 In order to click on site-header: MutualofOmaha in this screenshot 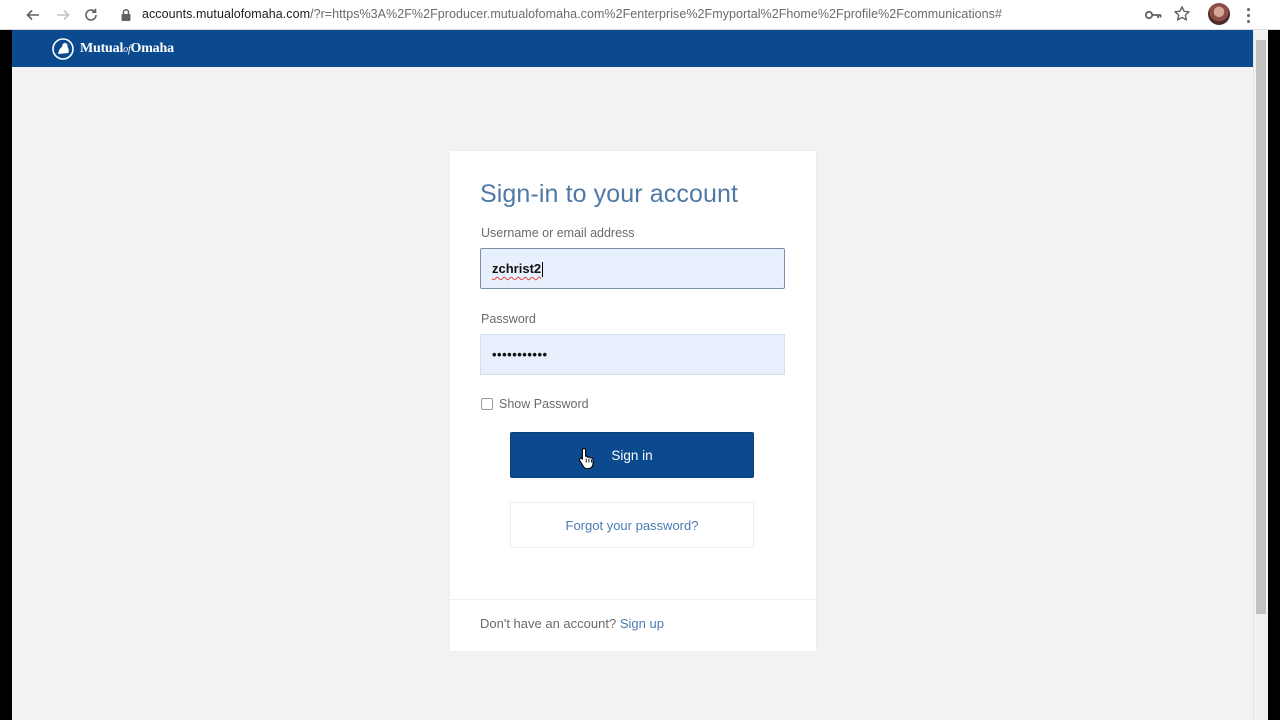, I will do `click(632, 48)`.